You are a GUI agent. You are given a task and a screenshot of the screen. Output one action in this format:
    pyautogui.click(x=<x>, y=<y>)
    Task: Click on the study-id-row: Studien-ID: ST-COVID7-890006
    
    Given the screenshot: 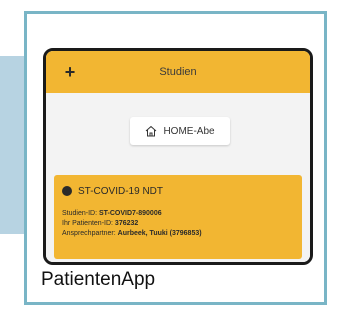 What is the action you would take?
    pyautogui.click(x=178, y=214)
    